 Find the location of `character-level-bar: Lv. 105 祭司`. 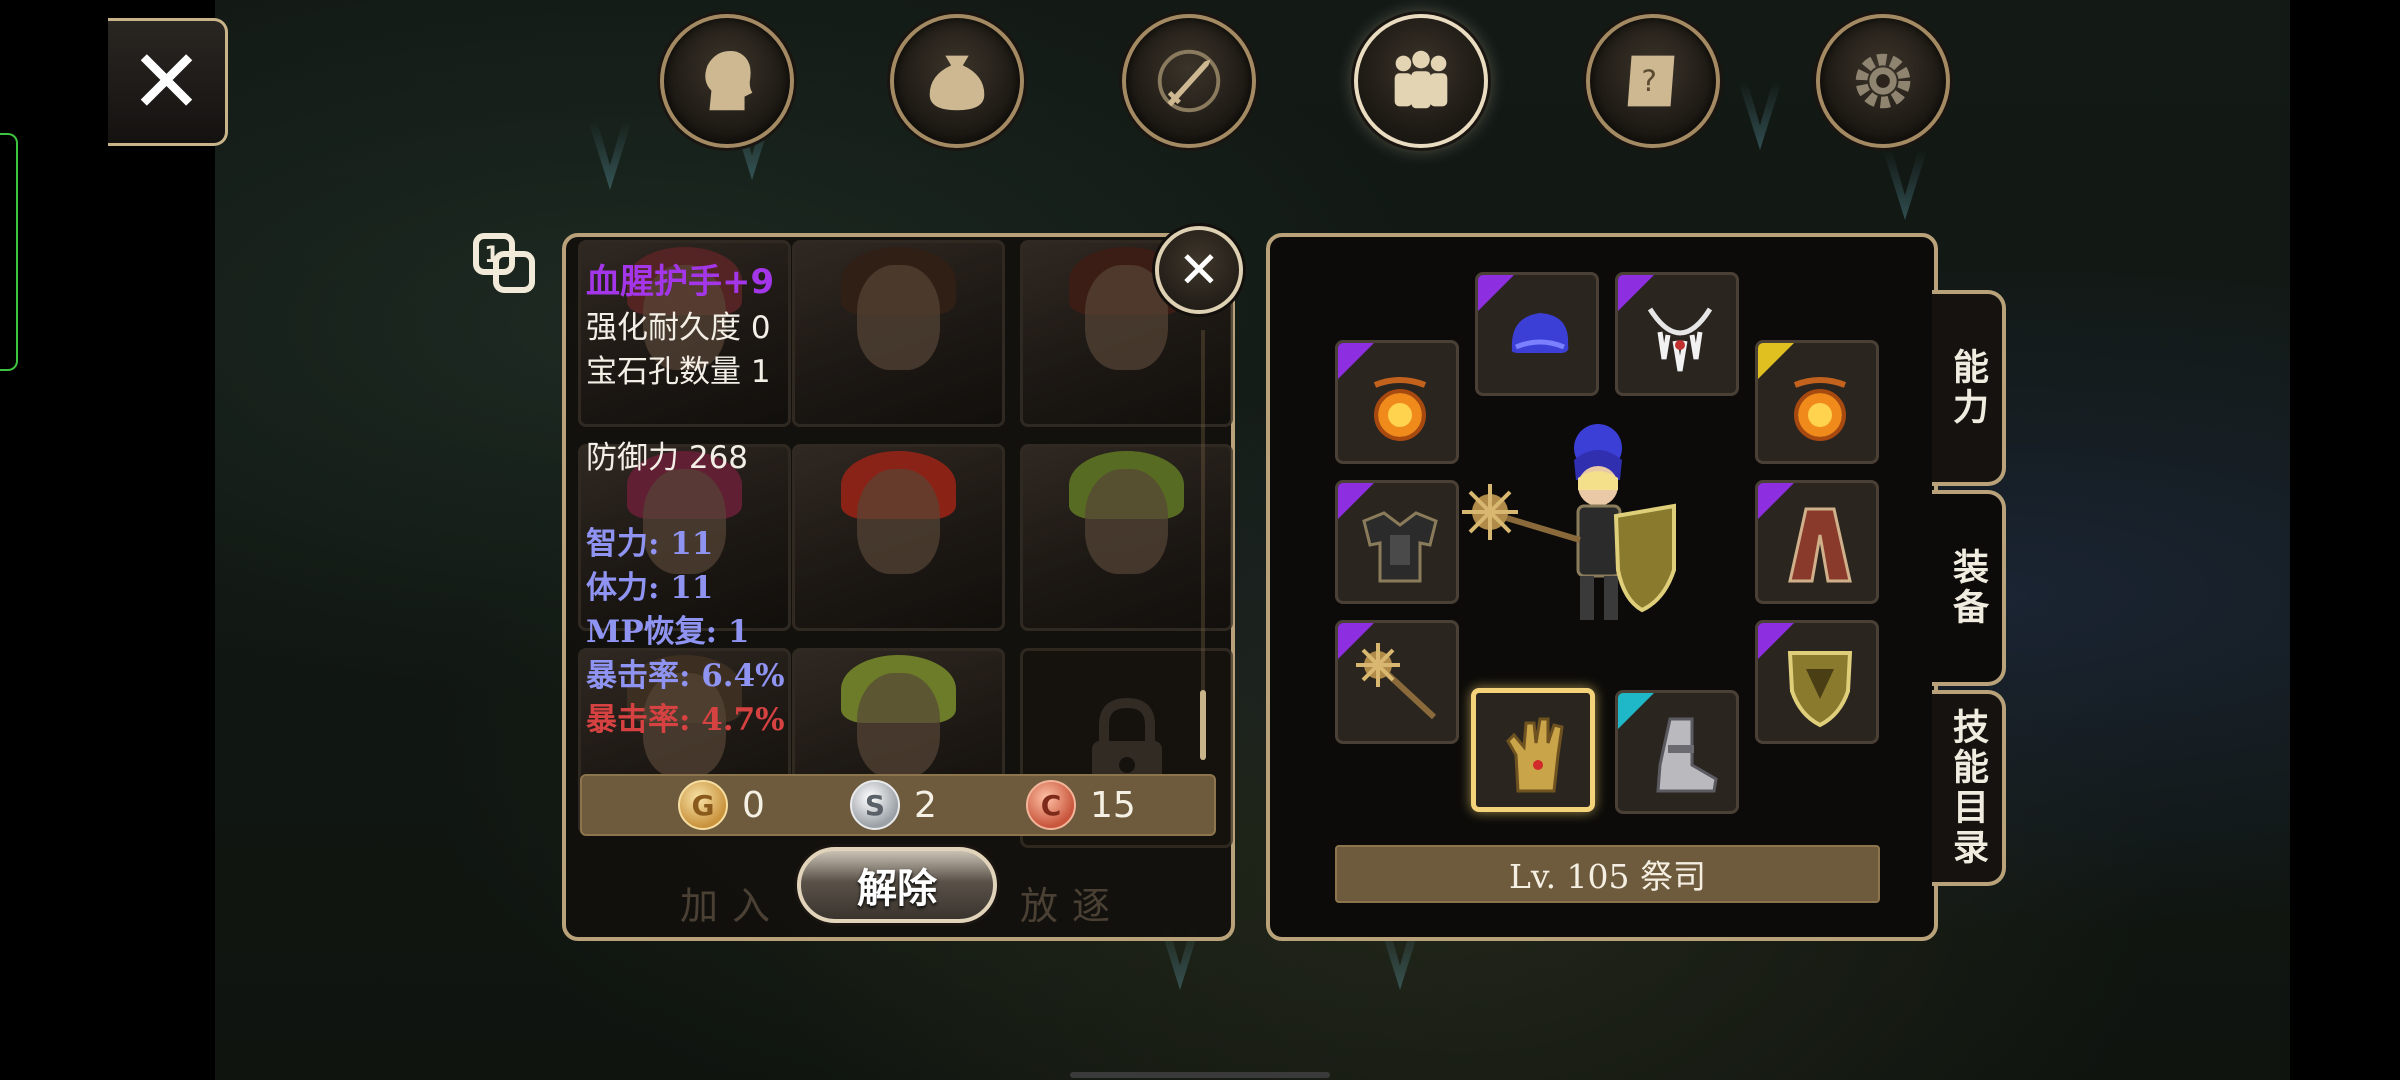

character-level-bar: Lv. 105 祭司 is located at coordinates (1607, 874).